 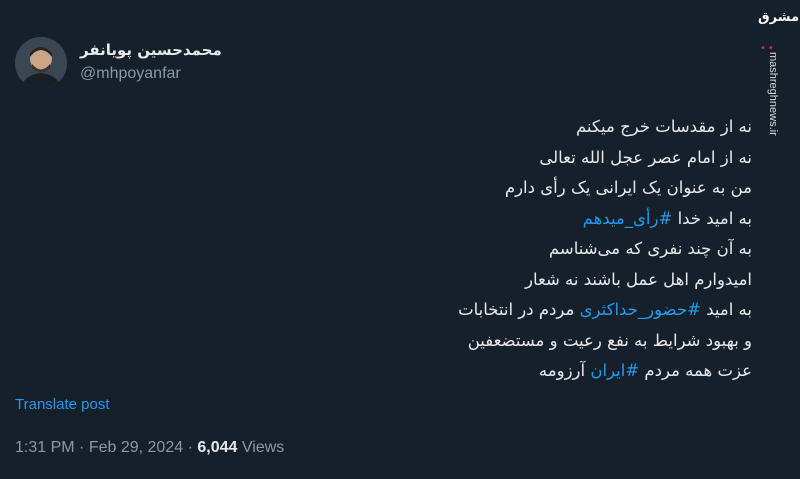 I want to click on tweet-line: نه از امام عصر عجل الله تعالی, so click(x=605, y=158).